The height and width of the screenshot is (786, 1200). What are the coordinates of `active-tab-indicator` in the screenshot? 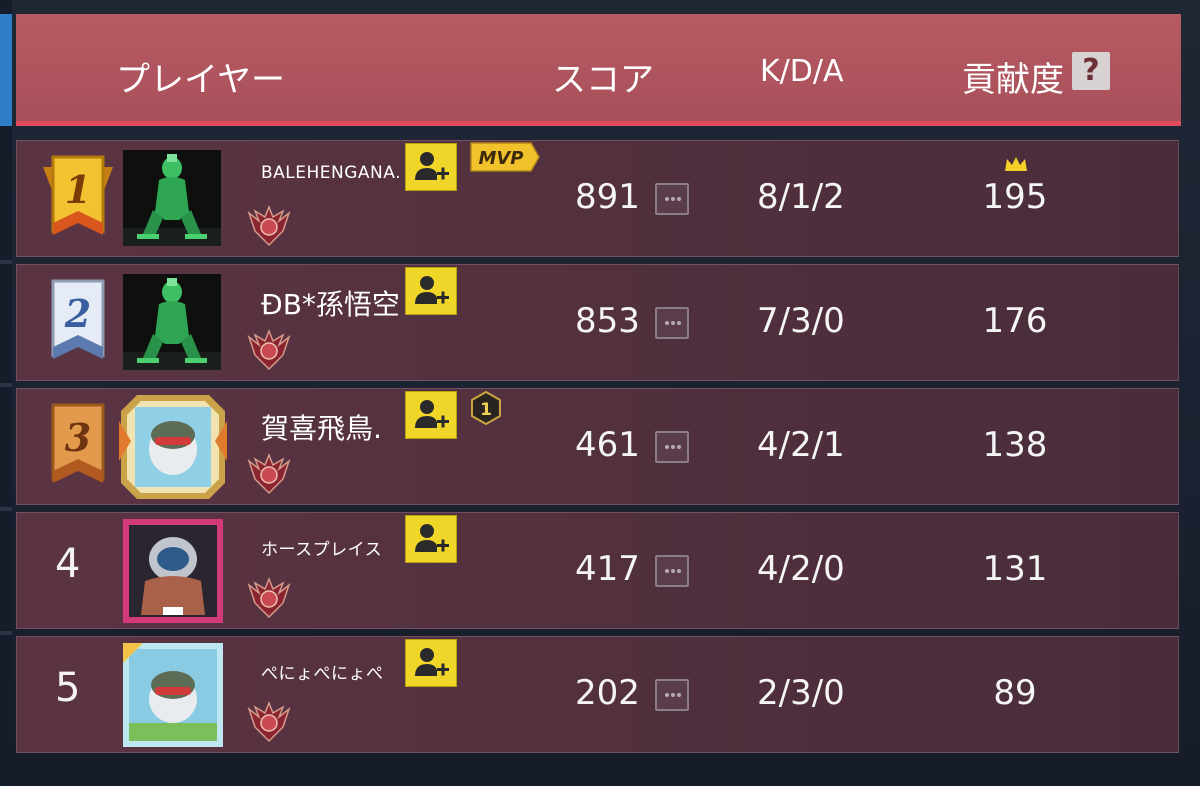 It's located at (6, 70).